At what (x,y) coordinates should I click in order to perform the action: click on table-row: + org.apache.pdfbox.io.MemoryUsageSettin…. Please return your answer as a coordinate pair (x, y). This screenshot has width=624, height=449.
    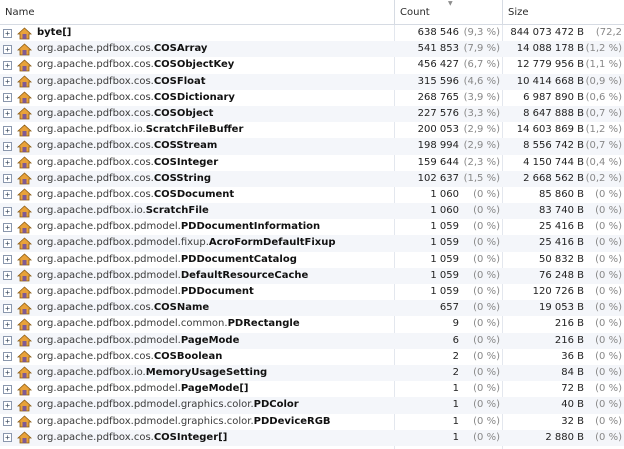
    Looking at the image, I should click on (312, 373).